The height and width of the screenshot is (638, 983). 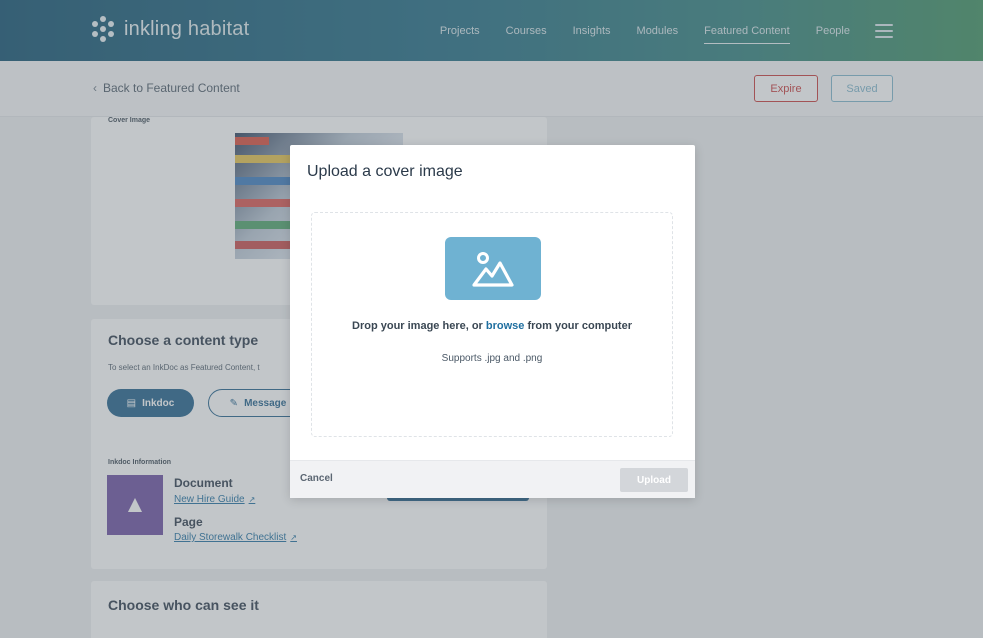 I want to click on upload-button: Upload, so click(x=654, y=480).